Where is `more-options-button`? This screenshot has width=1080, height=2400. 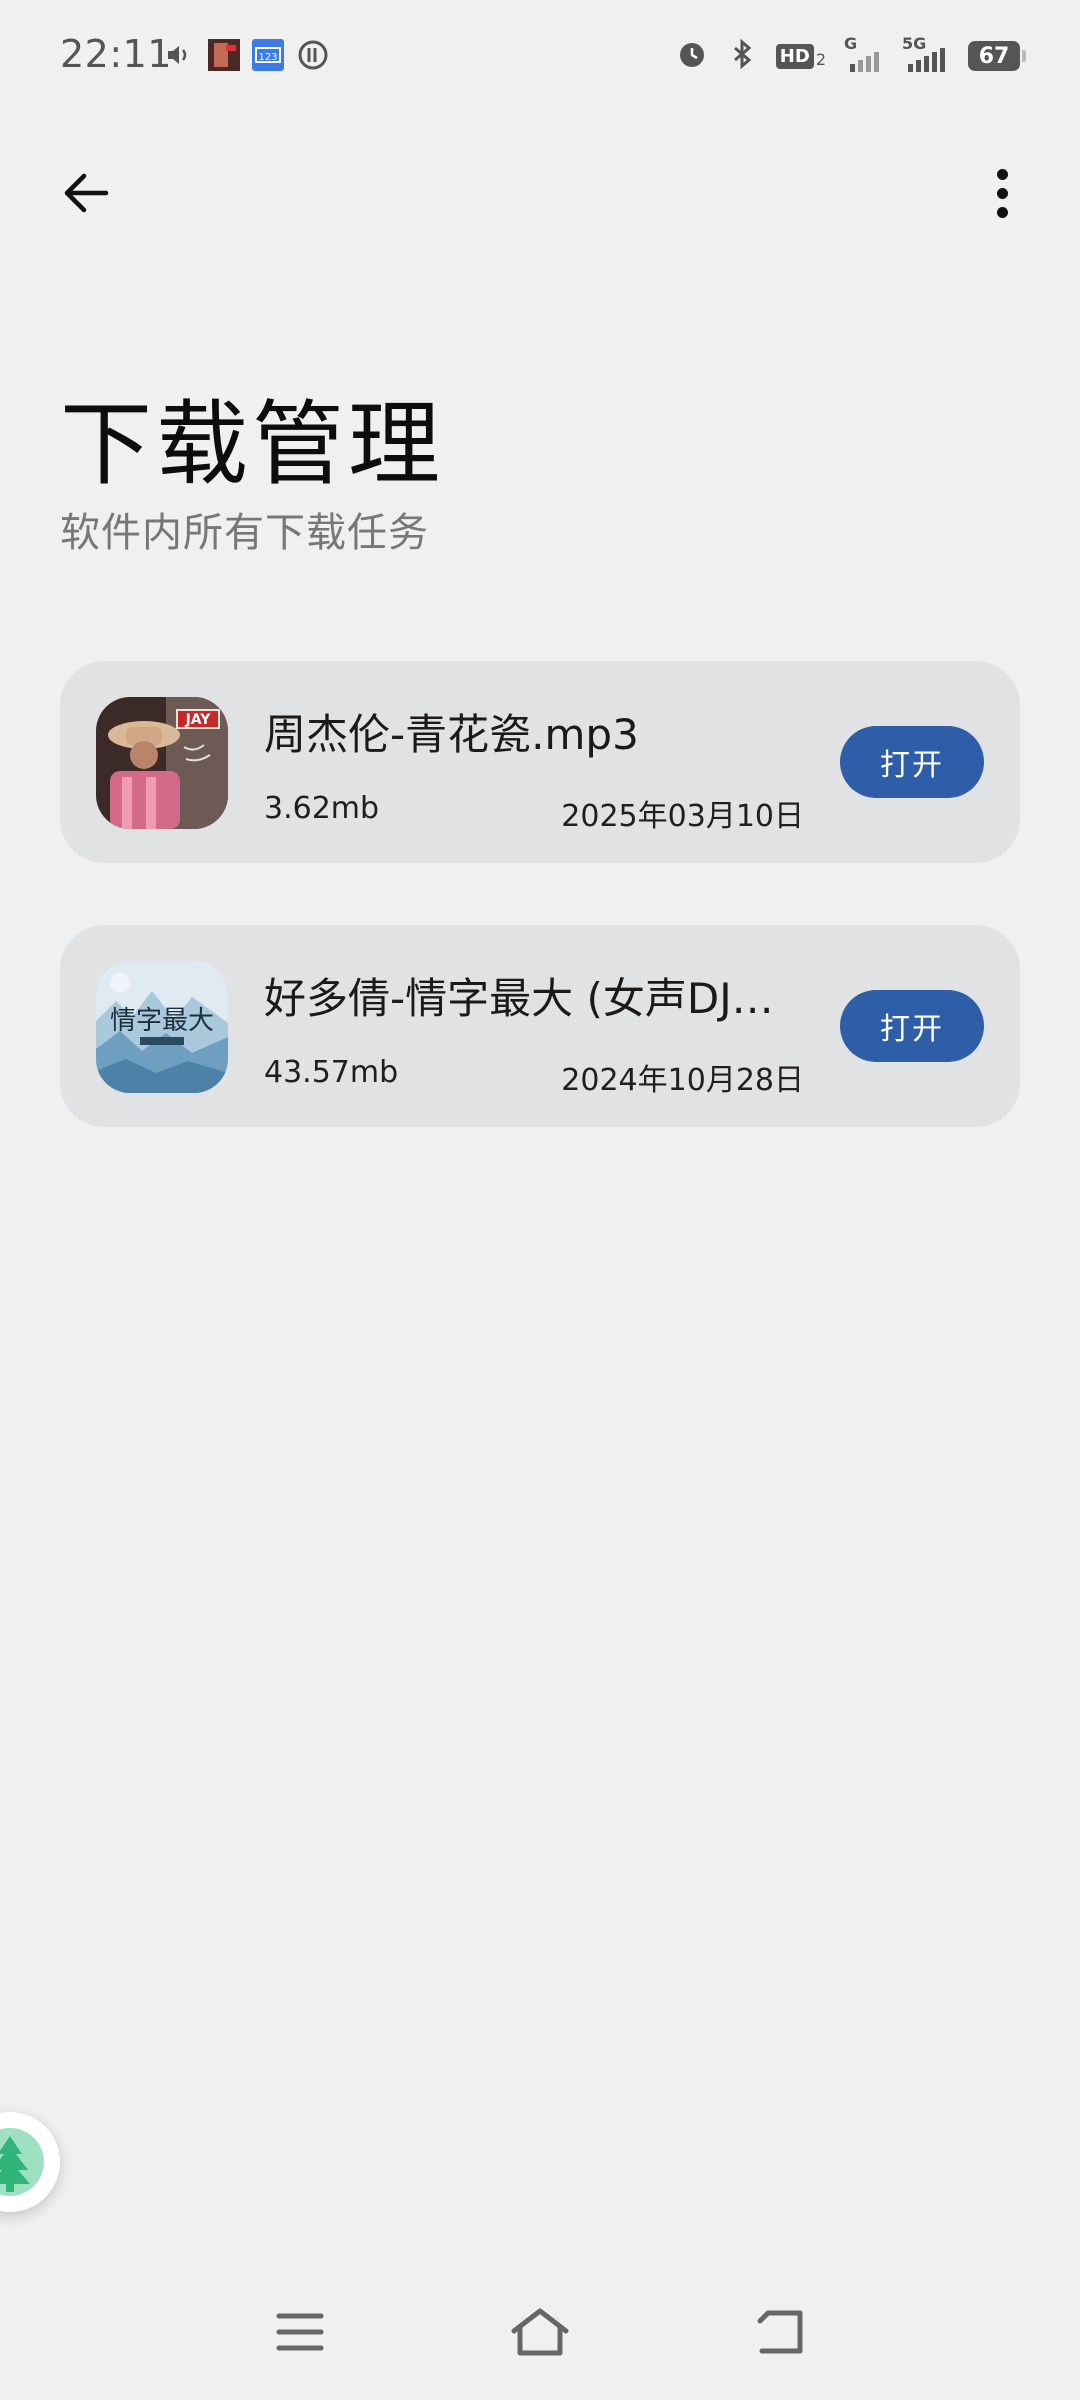 more-options-button is located at coordinates (1002, 193).